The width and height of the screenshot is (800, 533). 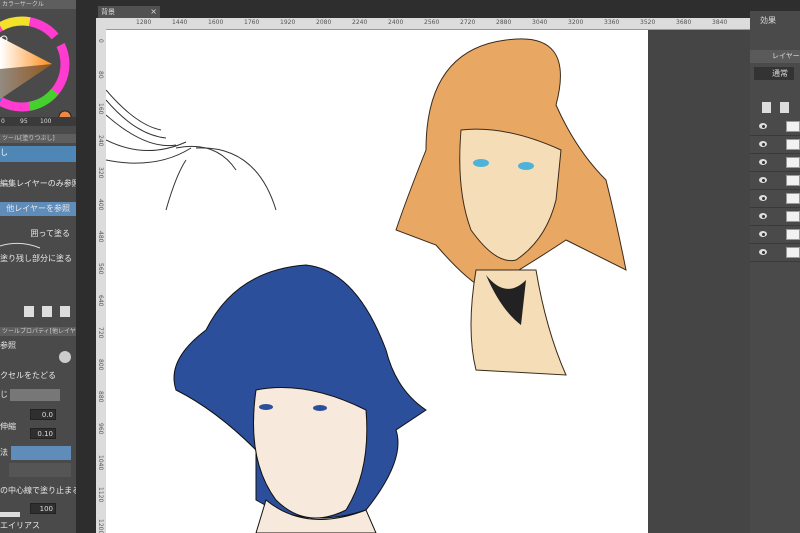 What do you see at coordinates (47, 311) in the screenshot?
I see `copy-tool-icon` at bounding box center [47, 311].